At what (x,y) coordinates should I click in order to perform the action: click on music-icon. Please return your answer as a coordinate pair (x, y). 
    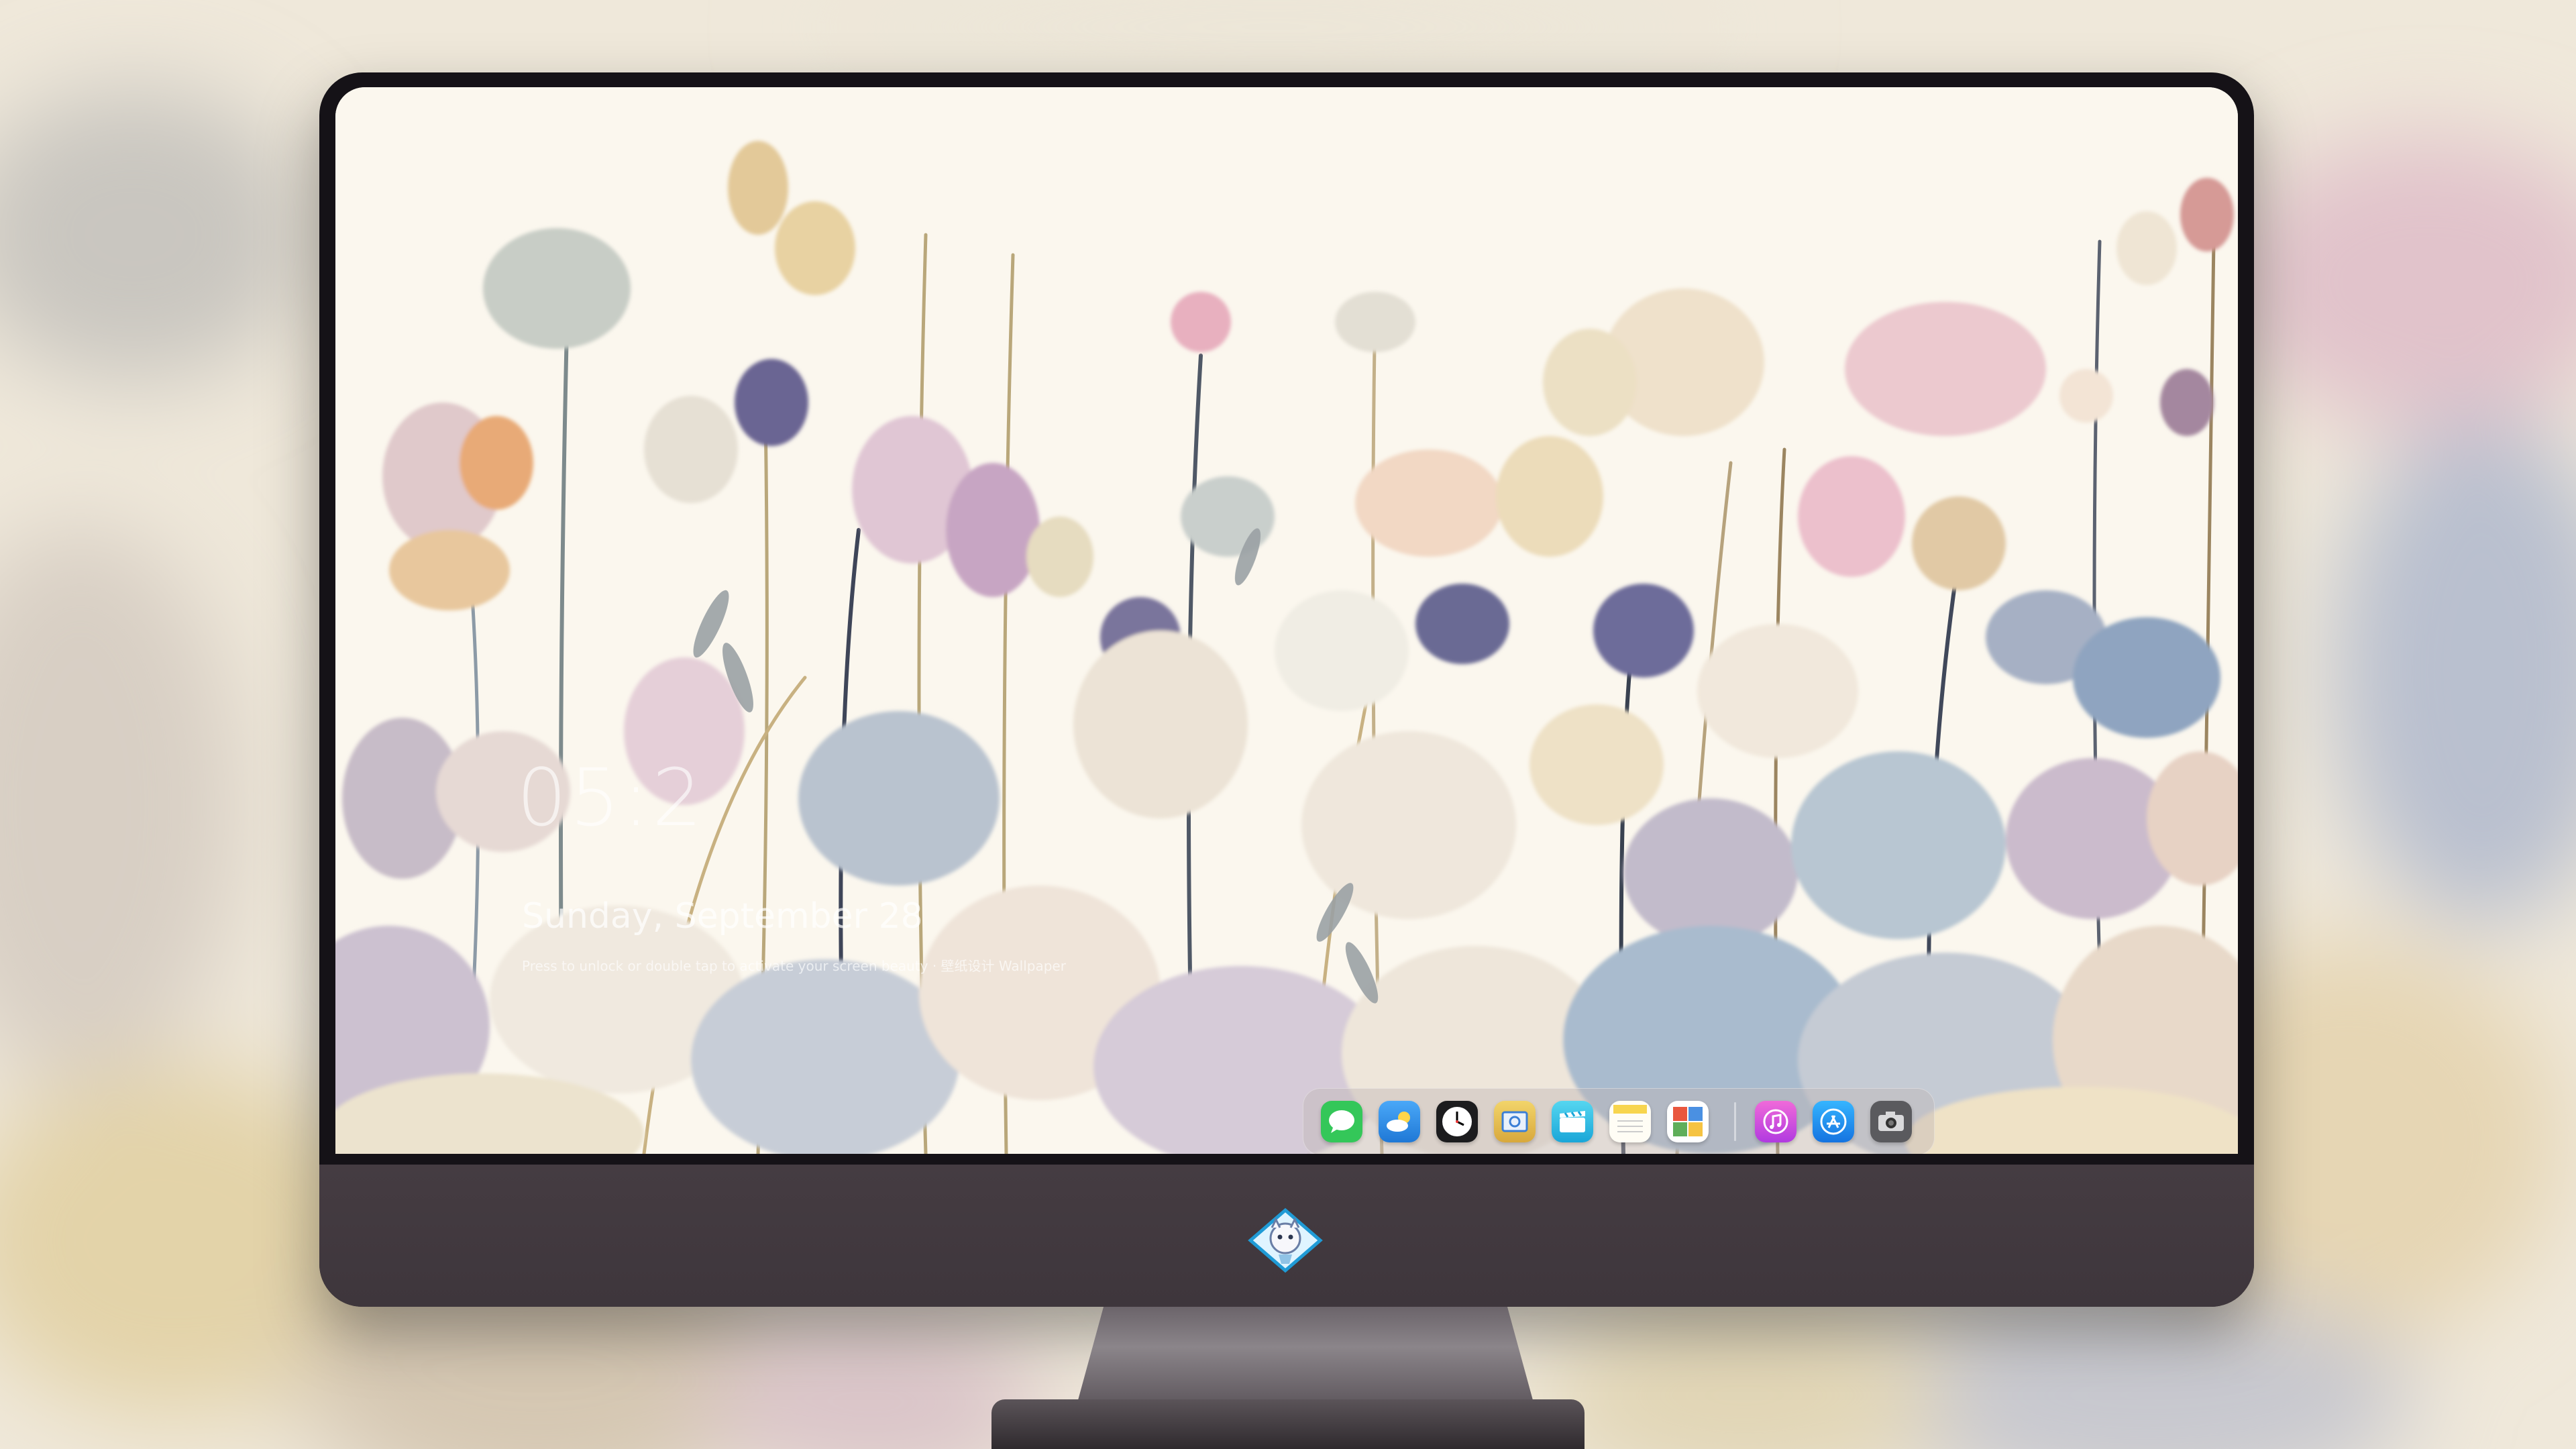
    Looking at the image, I should click on (1775, 1121).